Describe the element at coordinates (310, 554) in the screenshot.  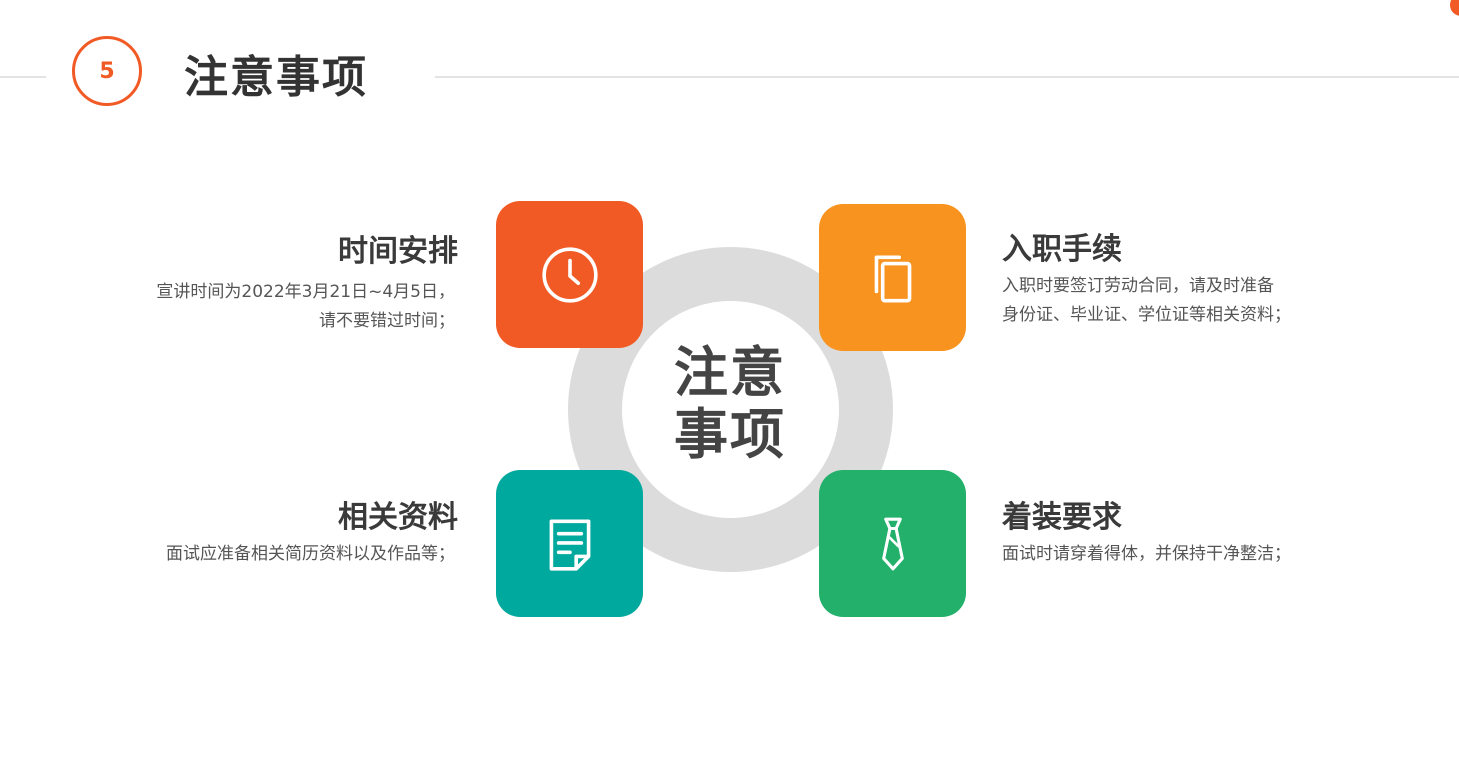
I see `materials-desc-line-1: 面试应准备相关简历资料以及作品等；` at that location.